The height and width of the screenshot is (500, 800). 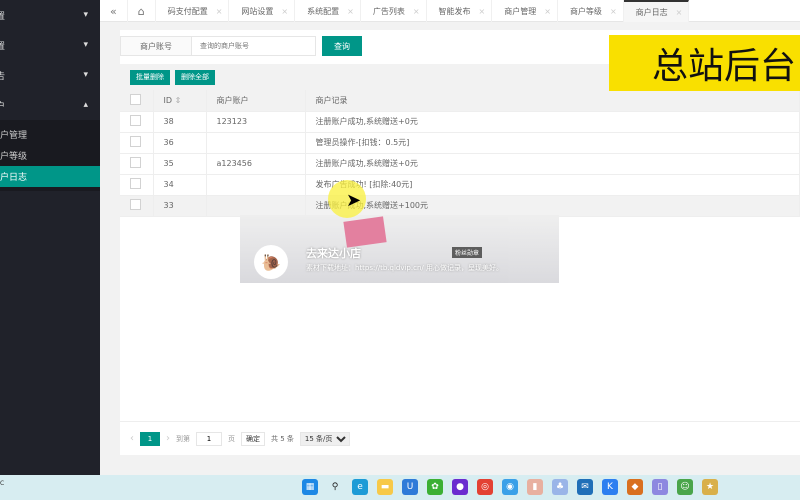 What do you see at coordinates (180, 122) in the screenshot?
I see `row-id: 38` at bounding box center [180, 122].